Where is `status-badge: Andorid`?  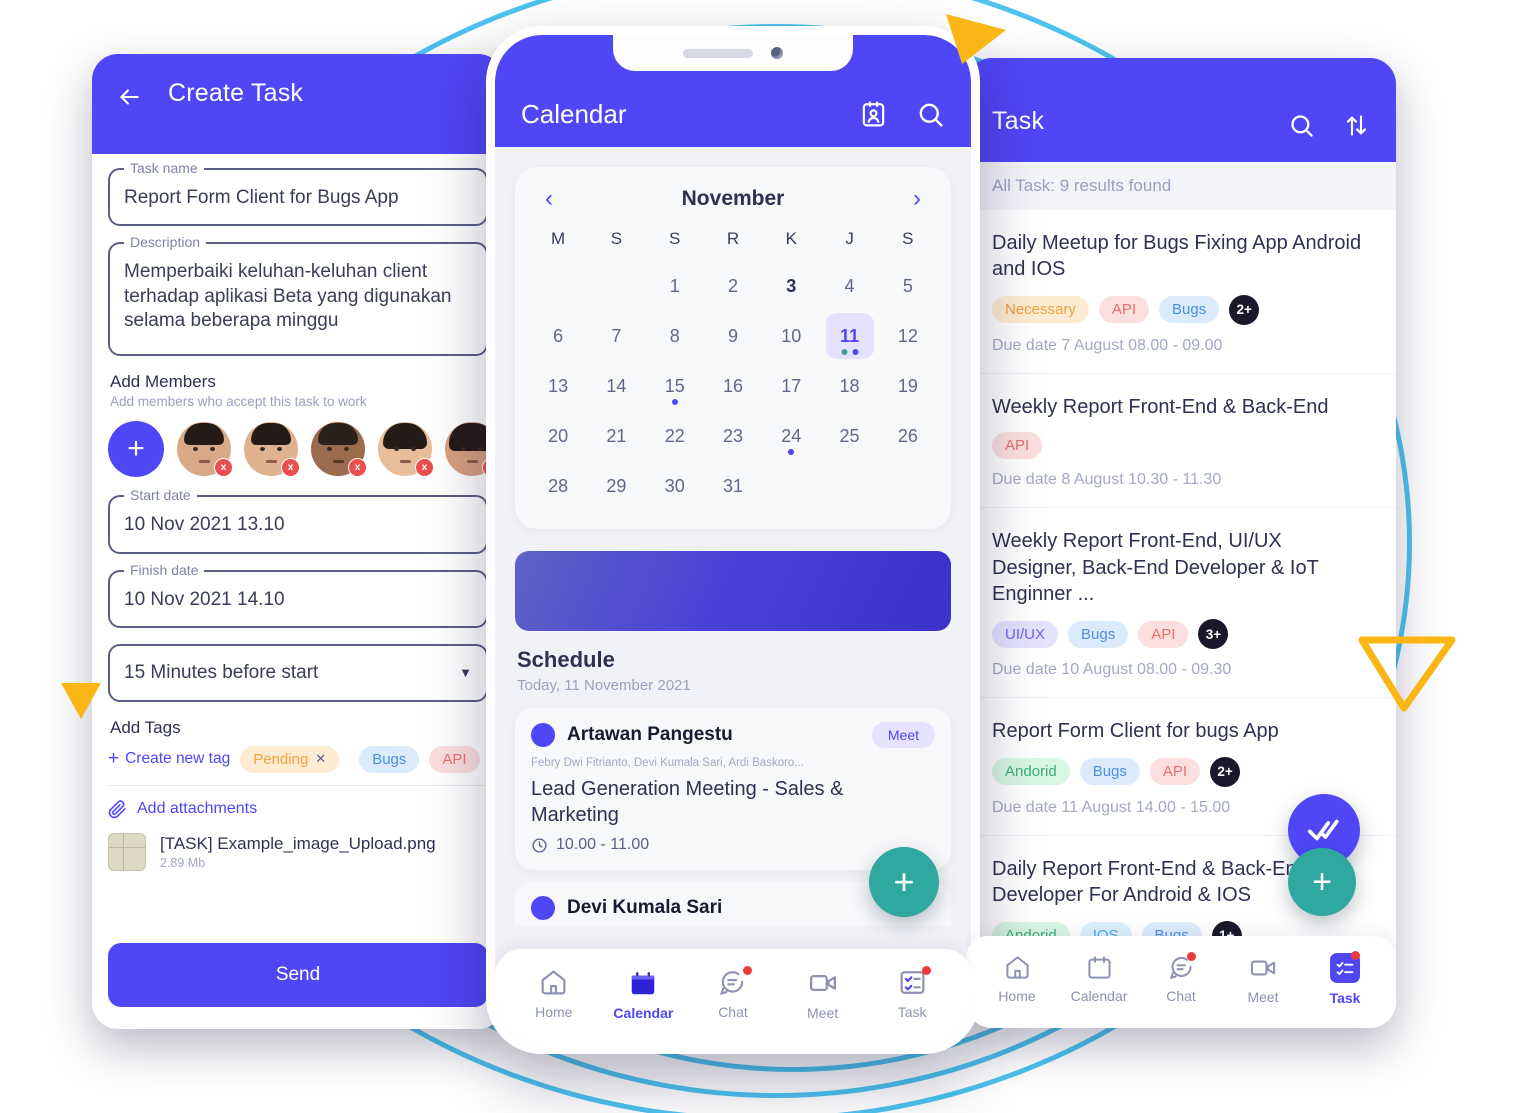 status-badge: Andorid is located at coordinates (1031, 772).